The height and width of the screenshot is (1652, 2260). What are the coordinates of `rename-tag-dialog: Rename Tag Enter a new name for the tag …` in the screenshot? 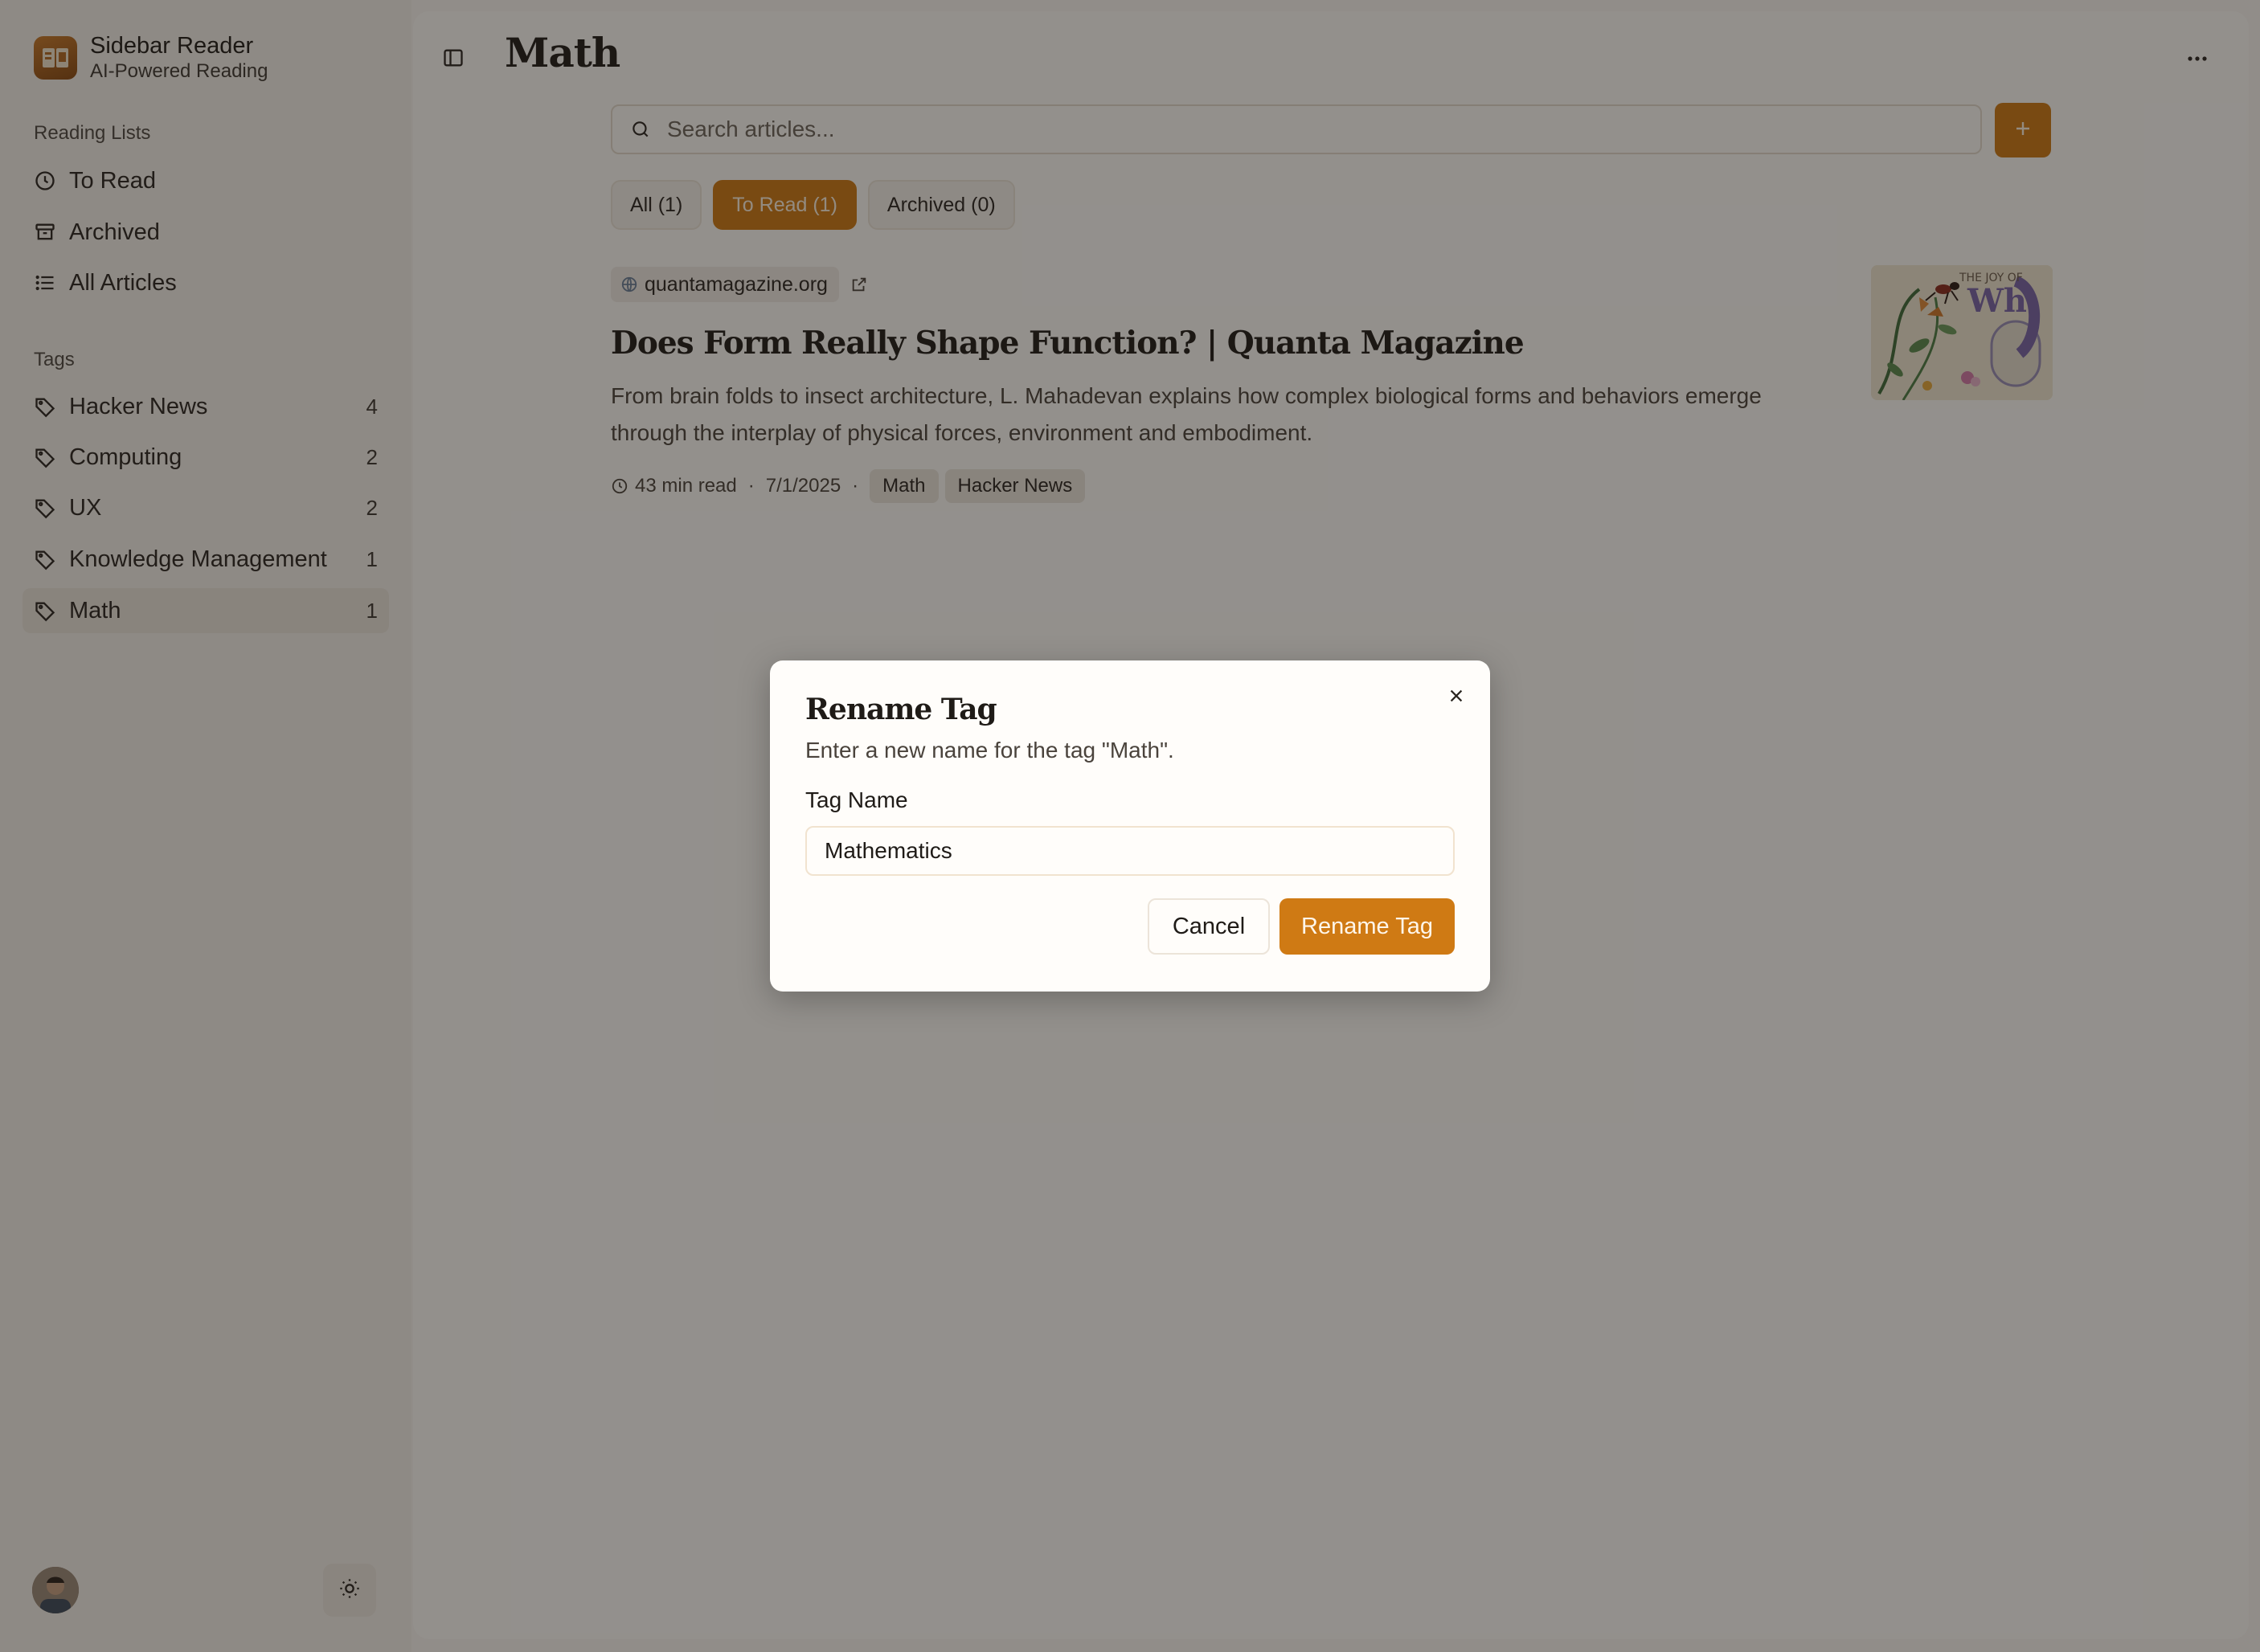 It's located at (1130, 826).